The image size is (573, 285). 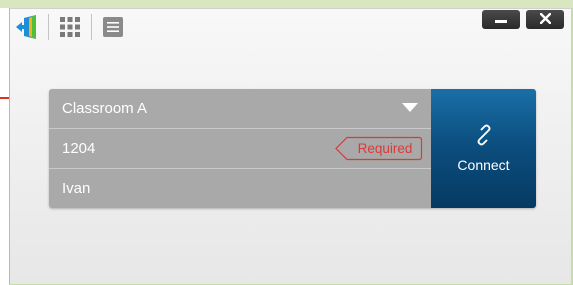 What do you see at coordinates (240, 188) in the screenshot?
I see `name-field: Ivan` at bounding box center [240, 188].